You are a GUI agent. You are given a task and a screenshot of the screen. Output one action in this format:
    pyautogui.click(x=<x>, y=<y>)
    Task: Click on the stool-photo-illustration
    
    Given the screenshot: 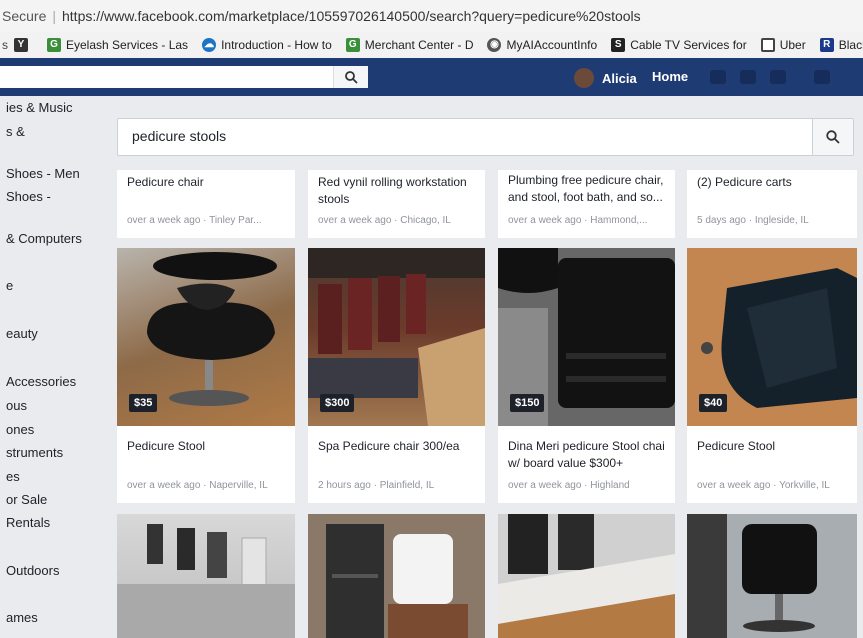 What is the action you would take?
    pyautogui.click(x=772, y=576)
    